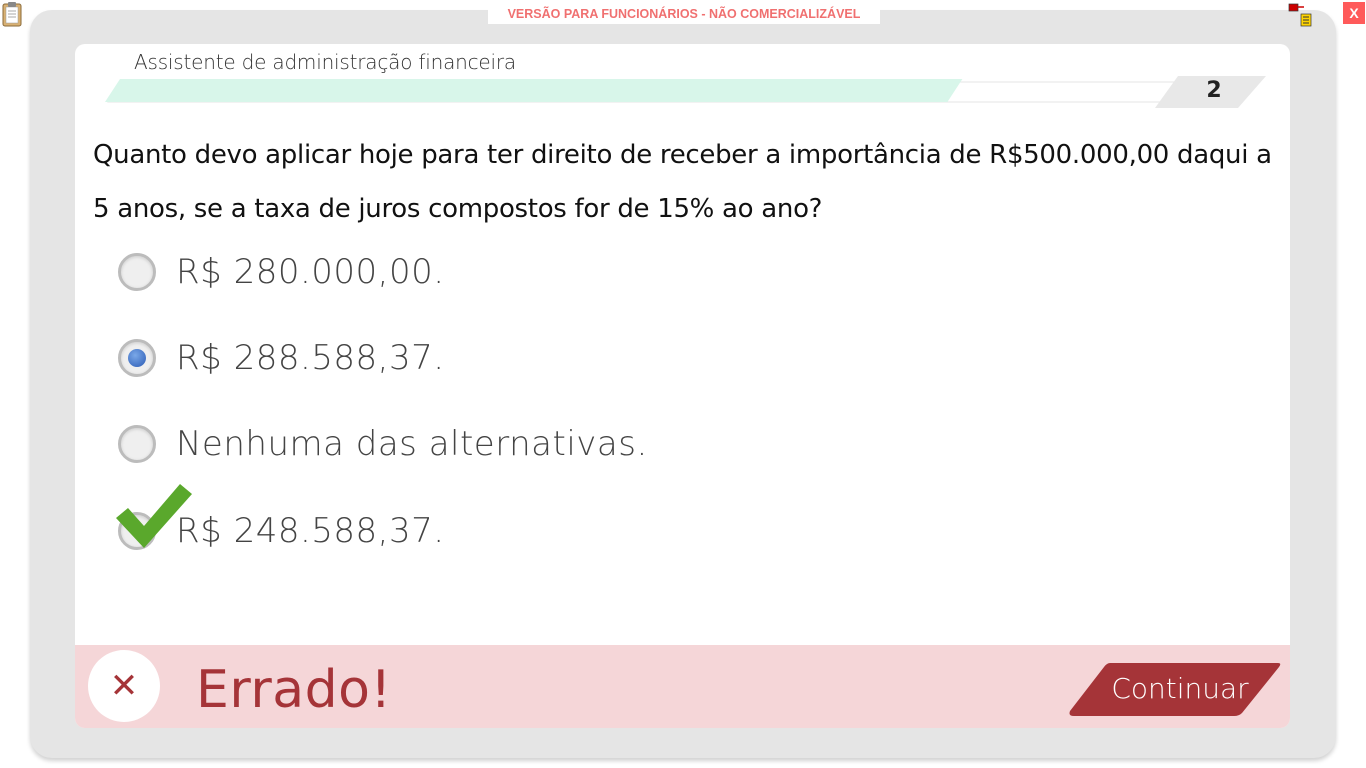 This screenshot has width=1366, height=768. I want to click on option-label: R$ 280.000,00., so click(310, 272).